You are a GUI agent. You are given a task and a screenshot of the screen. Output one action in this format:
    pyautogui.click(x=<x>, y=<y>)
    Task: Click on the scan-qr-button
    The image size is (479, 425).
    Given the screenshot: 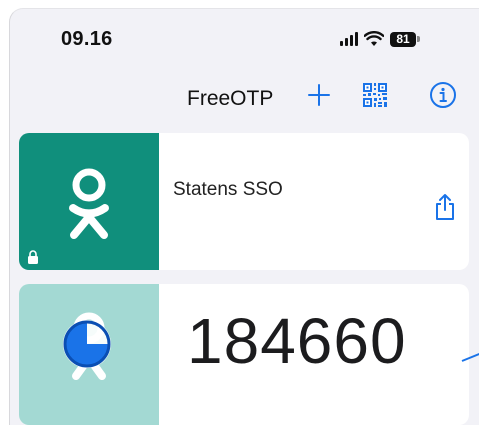 What is the action you would take?
    pyautogui.click(x=375, y=95)
    